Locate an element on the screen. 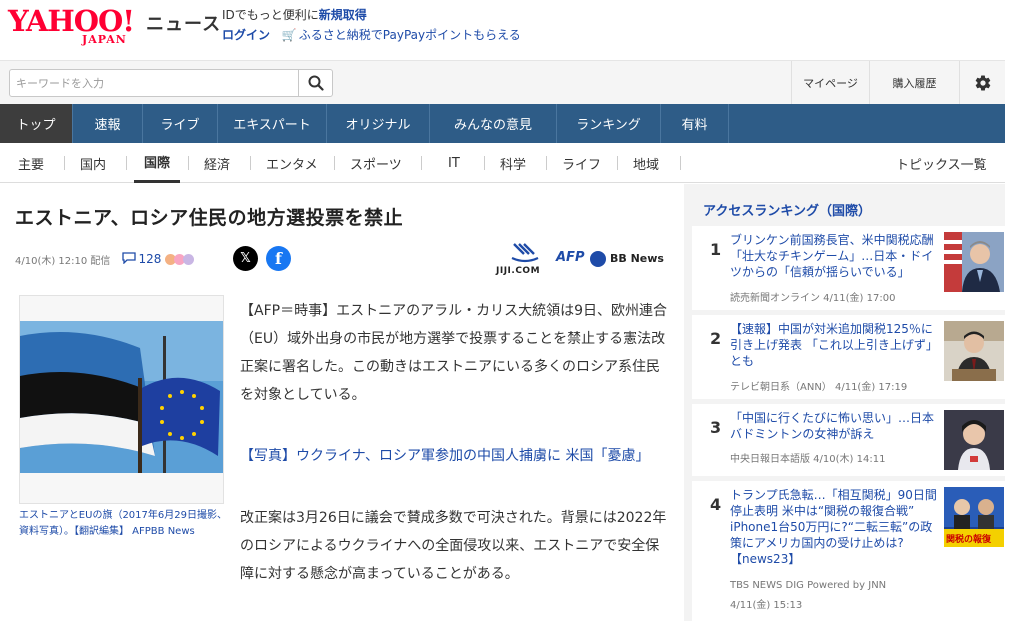 This screenshot has height=621, width=1024. furusato-link: ふるさと納税でPayPayポイントもらえる is located at coordinates (410, 35).